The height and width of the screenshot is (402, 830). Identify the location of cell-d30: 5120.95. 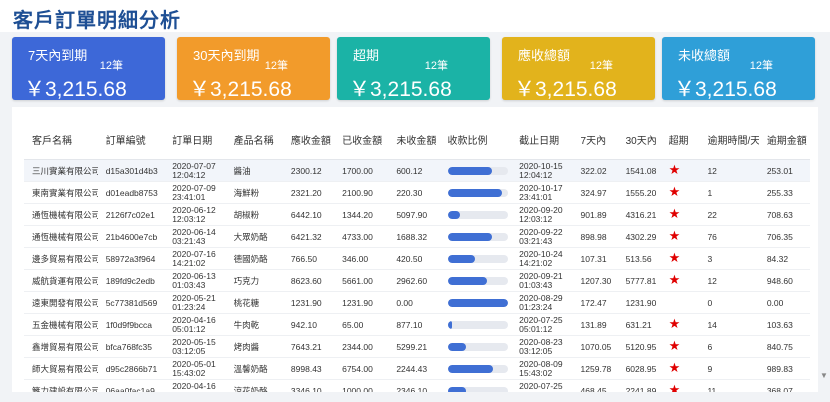
(639, 346).